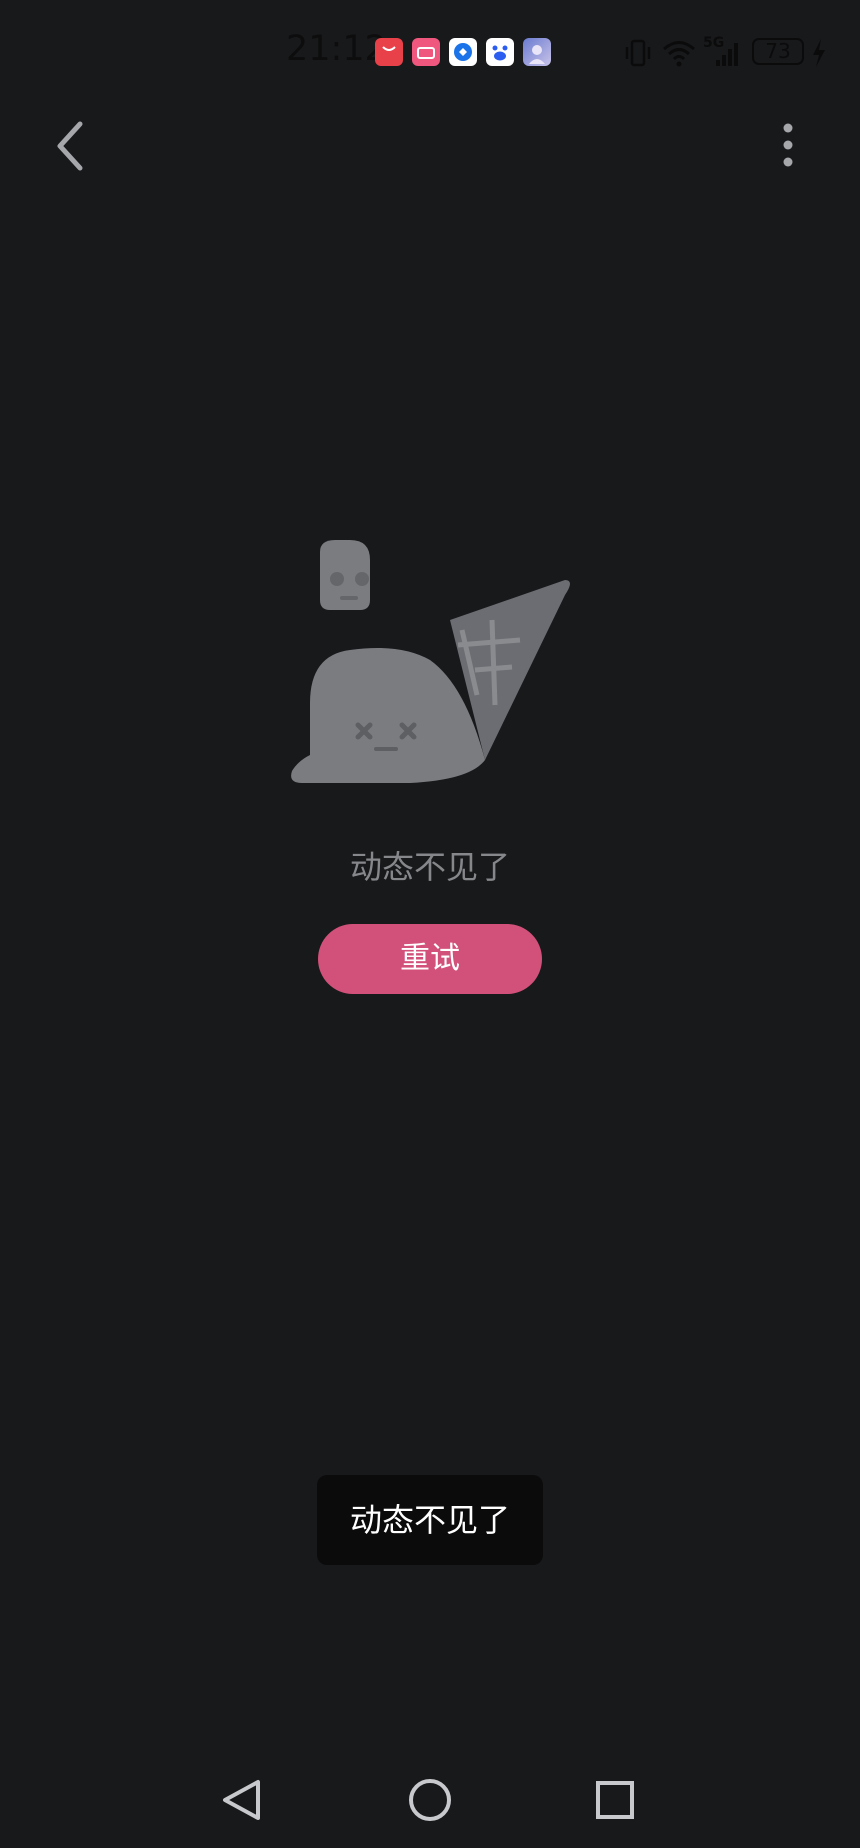 This screenshot has height=1848, width=860. I want to click on aliexpress-icon, so click(389, 52).